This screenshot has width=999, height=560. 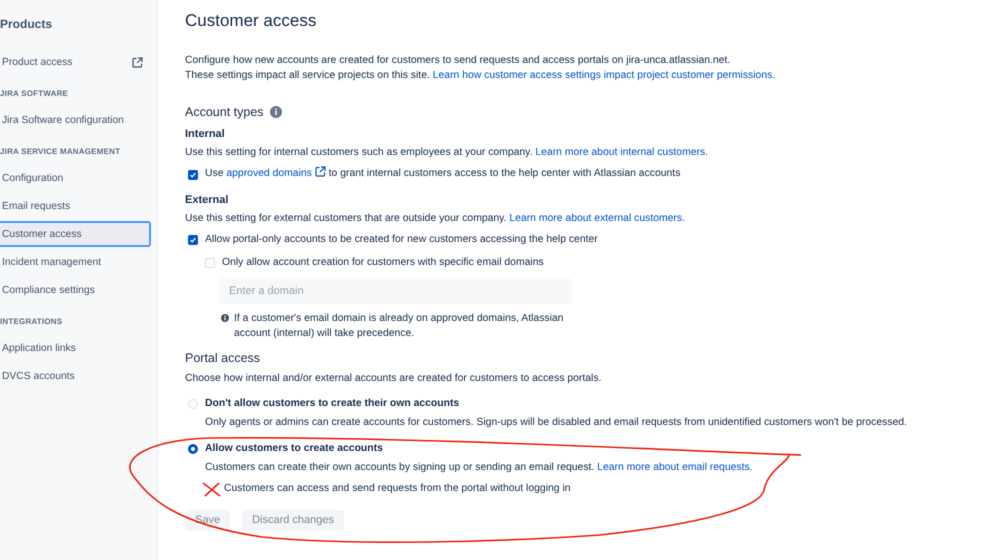 I want to click on description-text: Configure how new accounts are created for customers to send requests and access portals on jira-unca.atlassian.net., so click(x=458, y=61).